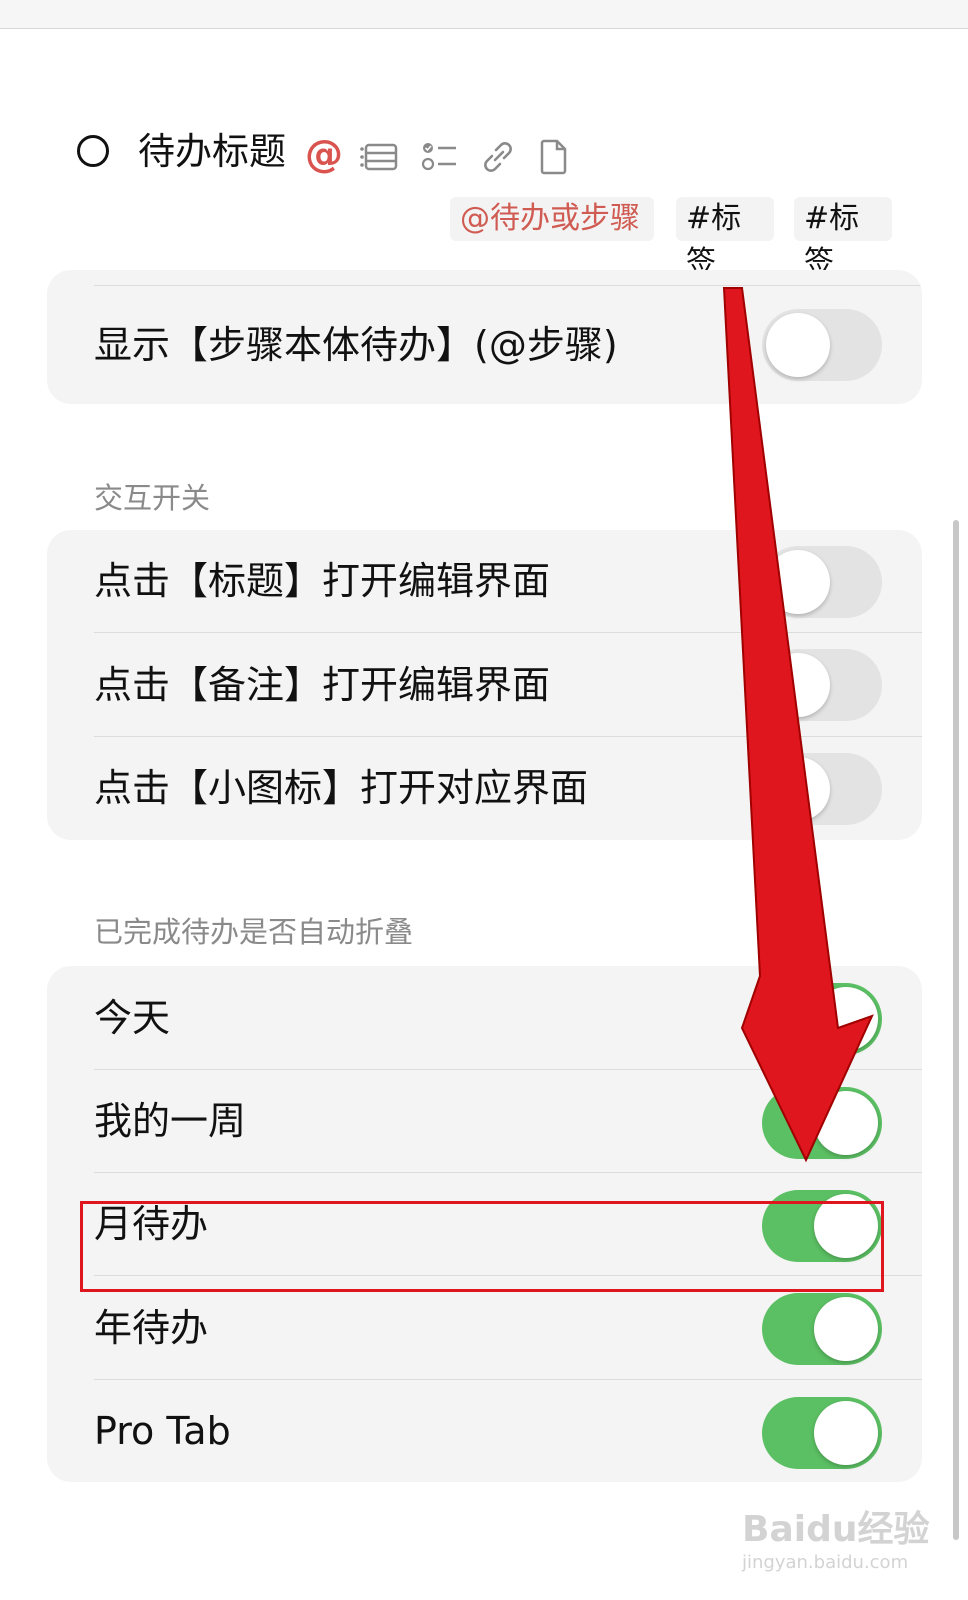  What do you see at coordinates (325, 153) in the screenshot?
I see `at-icon: @` at bounding box center [325, 153].